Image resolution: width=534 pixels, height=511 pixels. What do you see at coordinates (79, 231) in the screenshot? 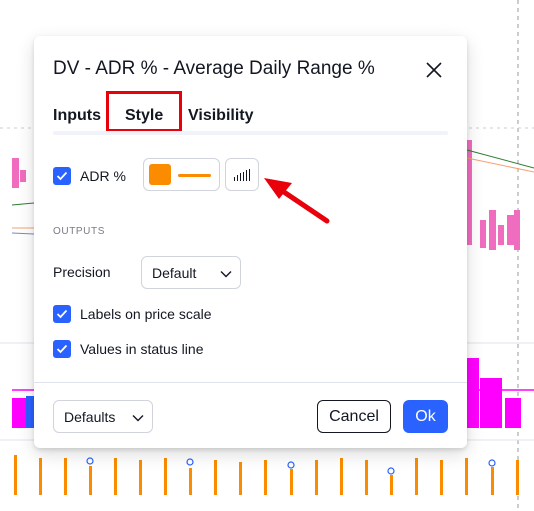
I see `outputs-section-label: OUTPUTS` at bounding box center [79, 231].